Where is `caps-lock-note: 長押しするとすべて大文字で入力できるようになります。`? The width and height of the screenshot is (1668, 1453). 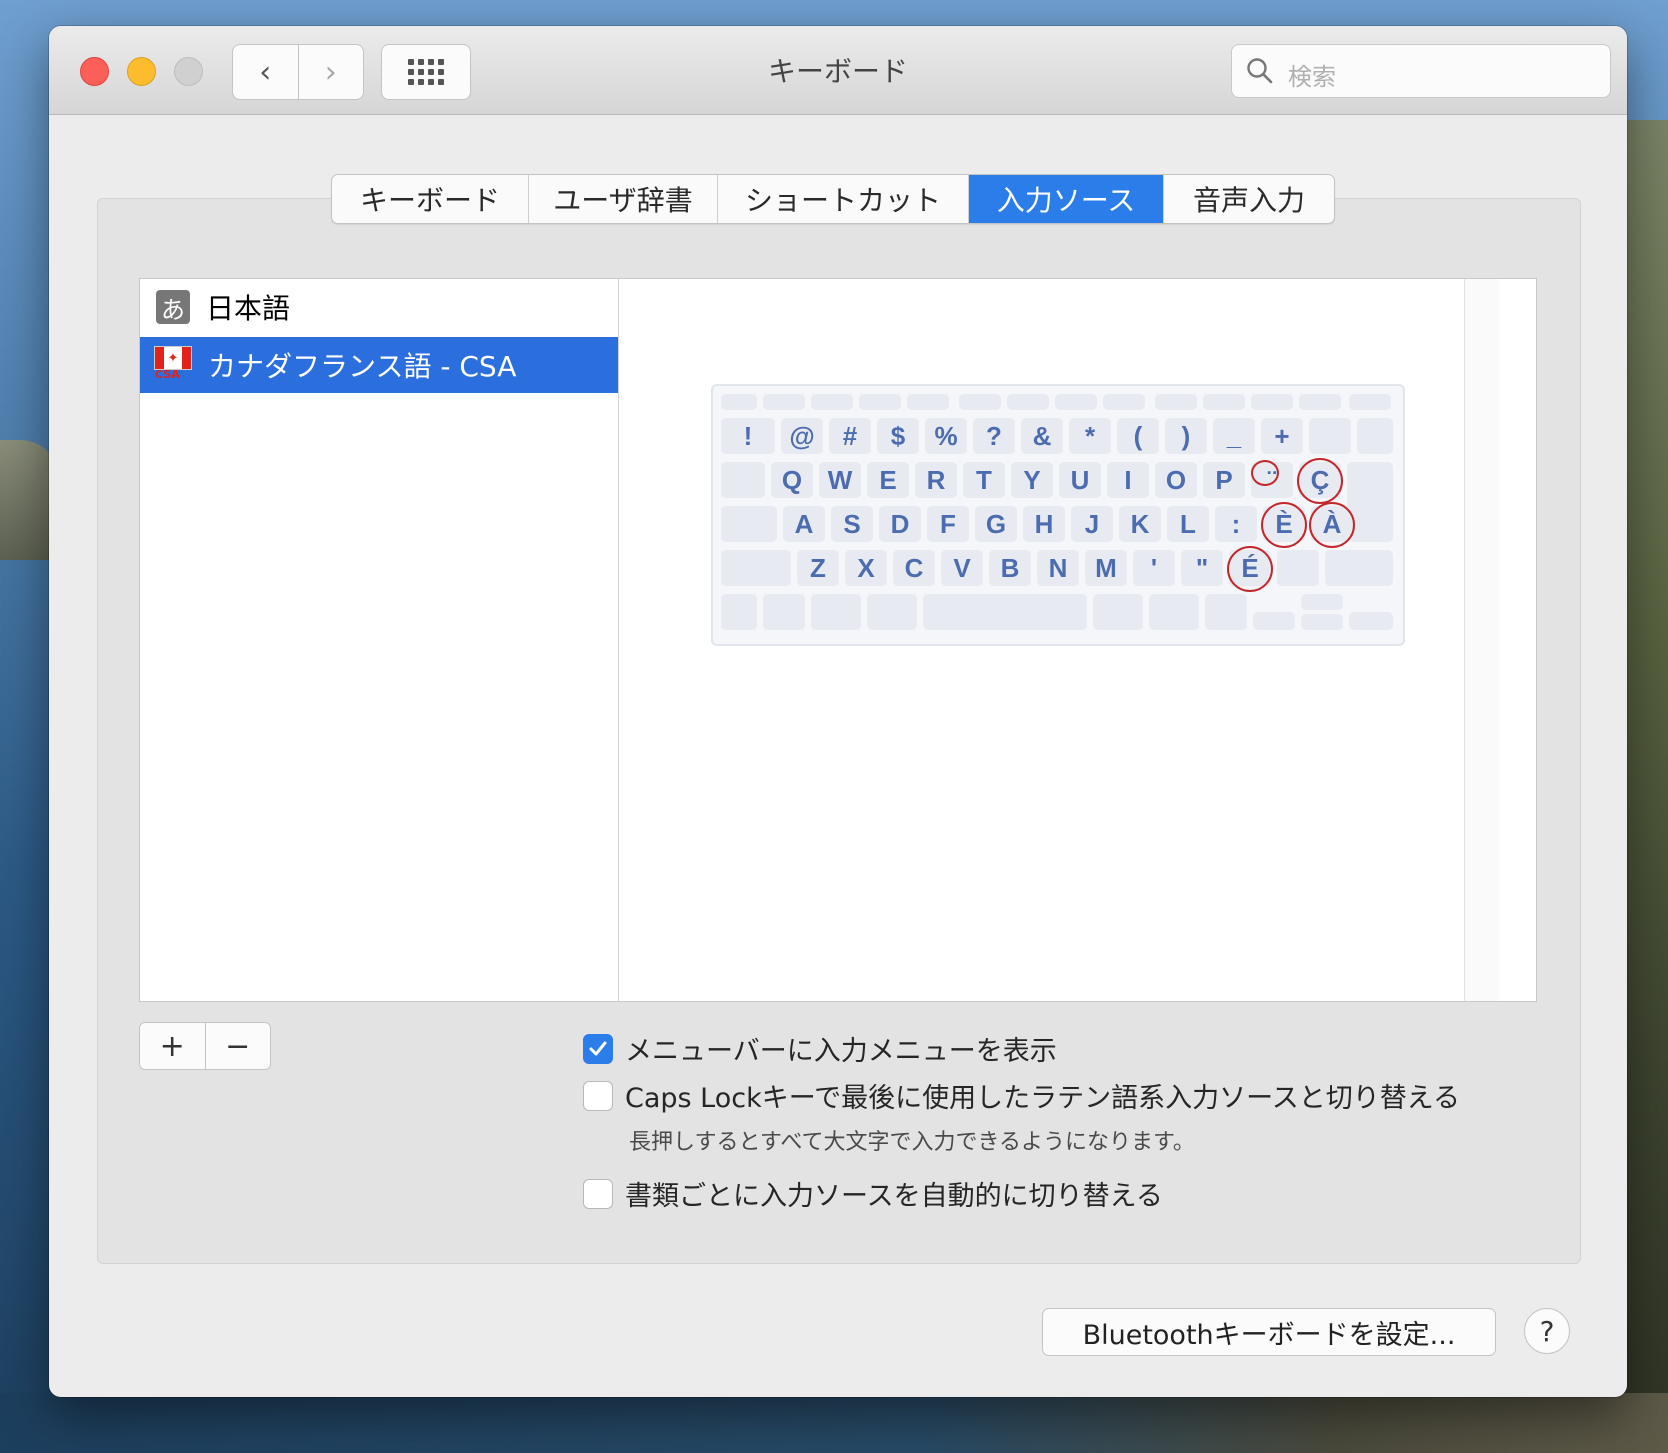
caps-lock-note: 長押しするとすべて大文字で入力できるようになります。 is located at coordinates (912, 1142).